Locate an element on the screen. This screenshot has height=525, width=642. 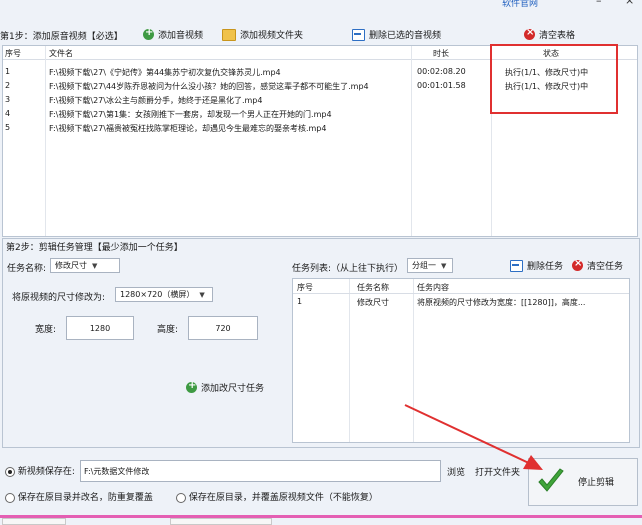
save-overwrite-option: 保存在原目录，并覆盖原视频文件（不能恢复） is located at coordinates (277, 496).